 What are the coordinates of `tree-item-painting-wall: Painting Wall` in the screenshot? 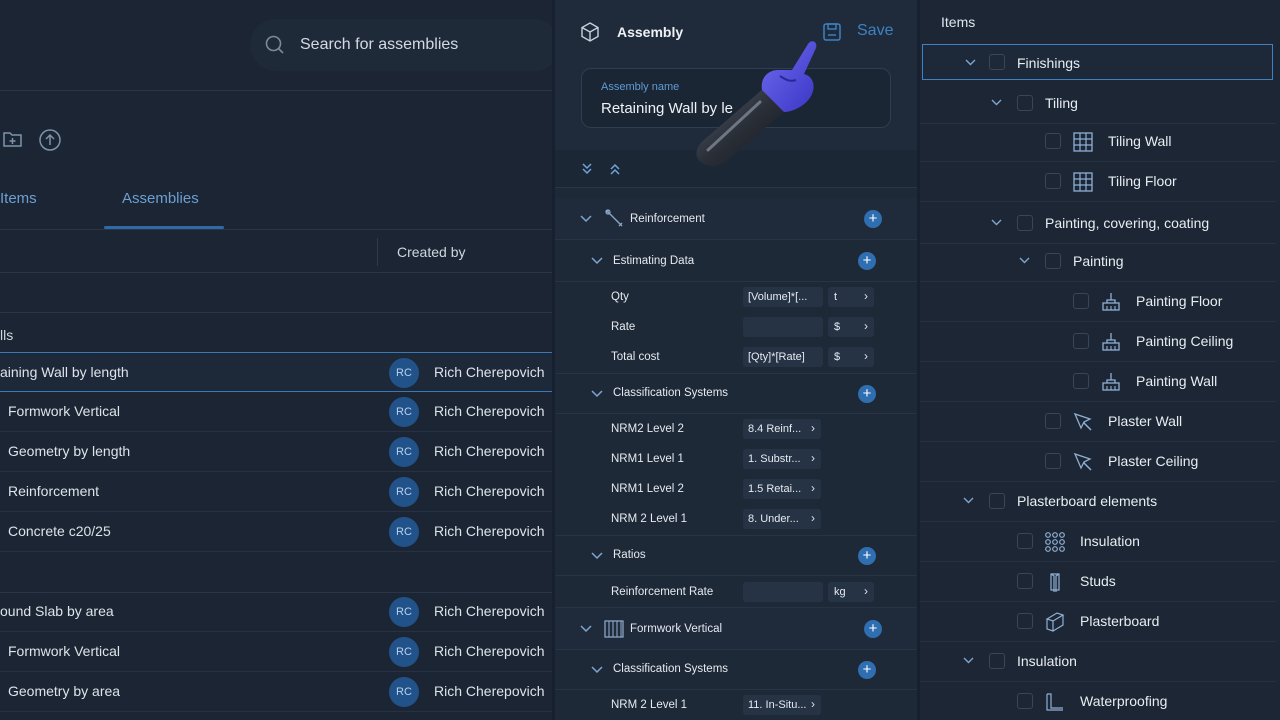 It's located at (1098, 382).